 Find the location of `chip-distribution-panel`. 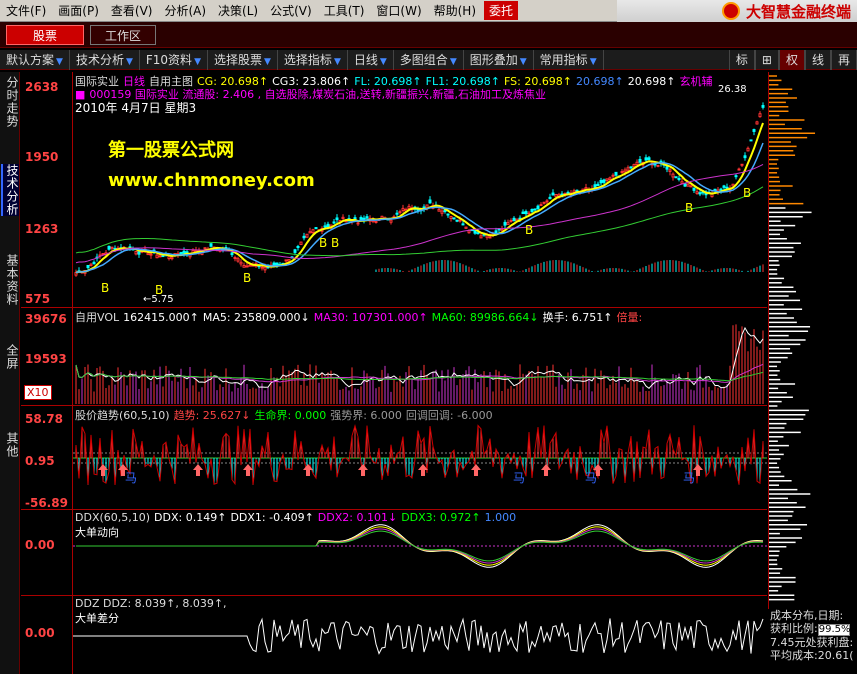

chip-distribution-panel is located at coordinates (812, 373).